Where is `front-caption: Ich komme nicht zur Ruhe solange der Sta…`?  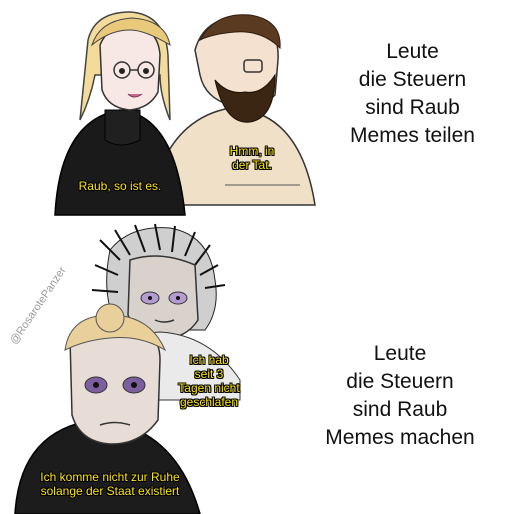
front-caption: Ich komme nicht zur Ruhe solange der Sta… is located at coordinates (110, 484).